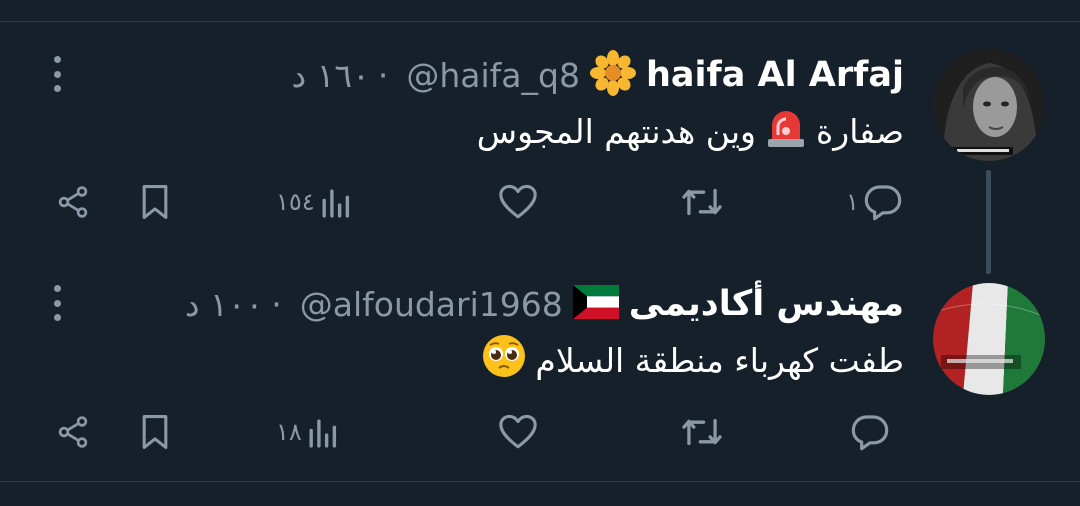 Image resolution: width=1080 pixels, height=506 pixels. I want to click on user-handle: @alfoudari1968, so click(431, 304).